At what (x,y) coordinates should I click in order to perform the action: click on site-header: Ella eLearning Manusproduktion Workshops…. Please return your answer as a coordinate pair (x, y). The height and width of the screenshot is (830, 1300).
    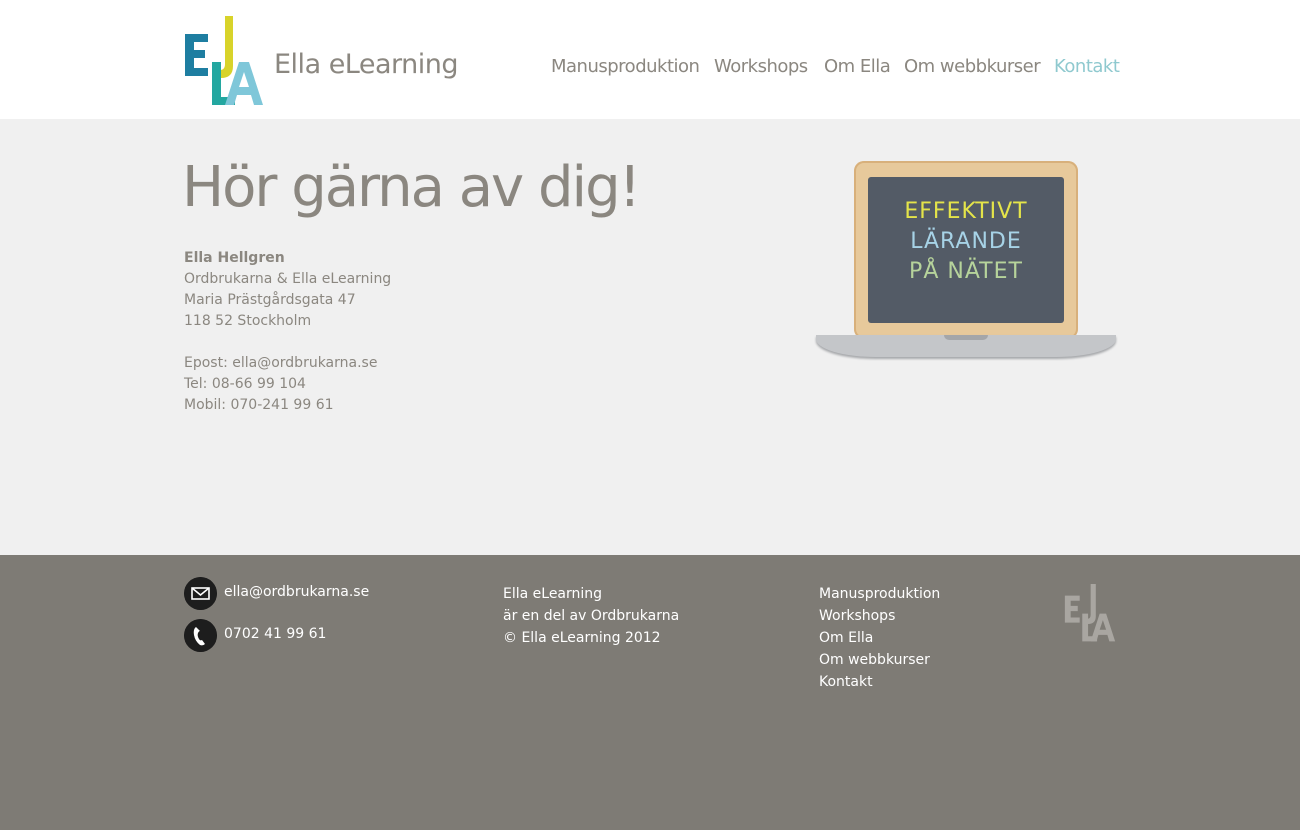
    Looking at the image, I should click on (650, 59).